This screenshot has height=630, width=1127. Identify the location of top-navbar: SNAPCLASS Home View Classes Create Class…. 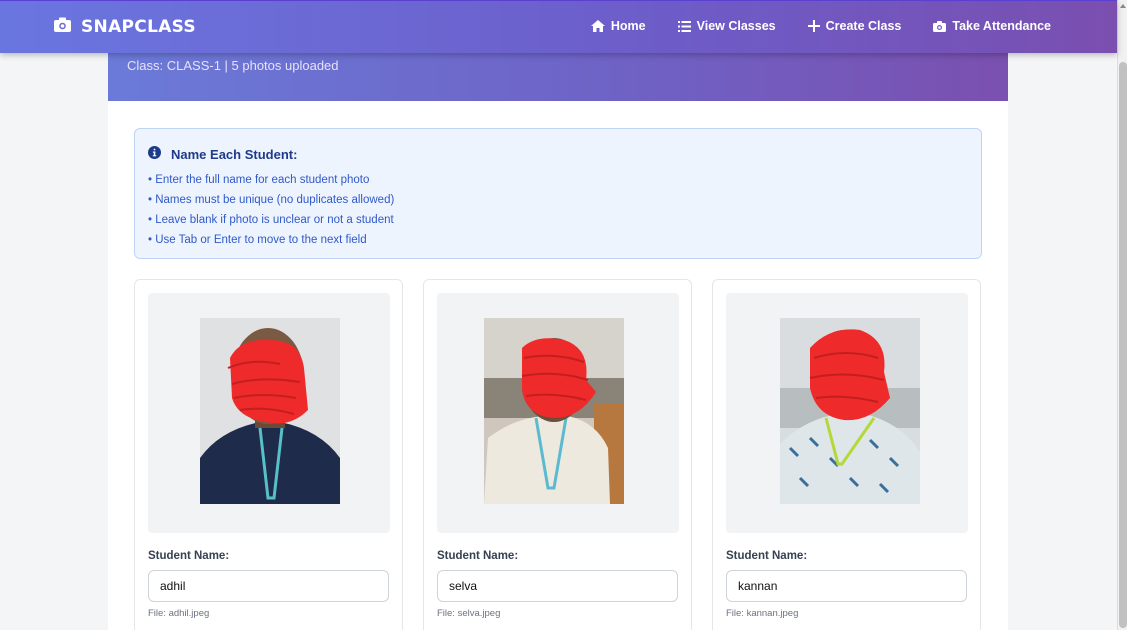
(558, 26).